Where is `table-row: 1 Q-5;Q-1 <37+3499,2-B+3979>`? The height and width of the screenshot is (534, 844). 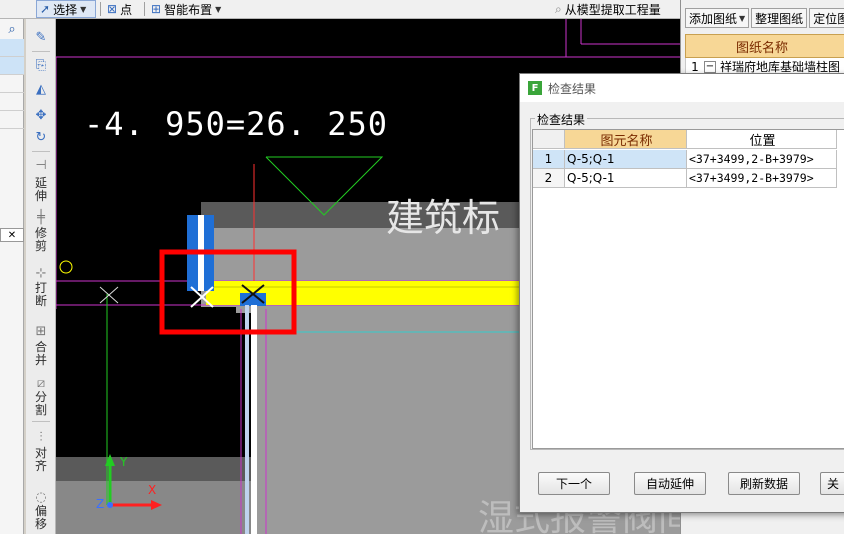
table-row: 1 Q-5;Q-1 <37+3499,2-B+3979> is located at coordinates (685, 159).